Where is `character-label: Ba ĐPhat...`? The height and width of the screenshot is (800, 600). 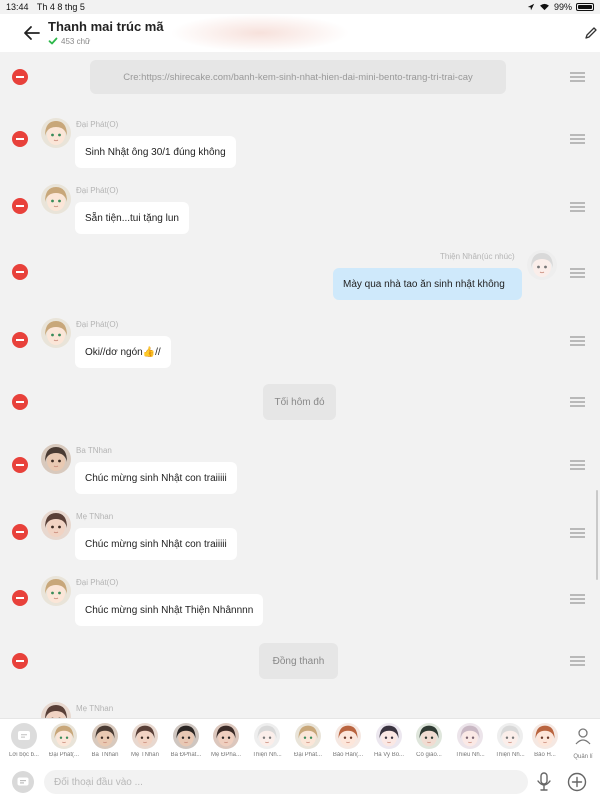
character-label: Ba ĐPhat... is located at coordinates (186, 755).